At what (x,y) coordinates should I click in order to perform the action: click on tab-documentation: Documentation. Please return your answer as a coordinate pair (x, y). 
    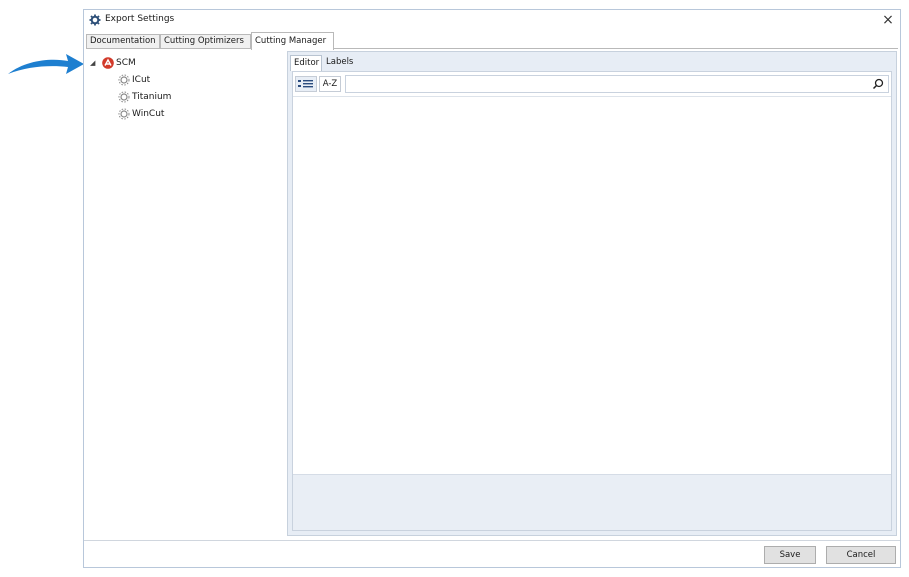
    Looking at the image, I should click on (123, 41).